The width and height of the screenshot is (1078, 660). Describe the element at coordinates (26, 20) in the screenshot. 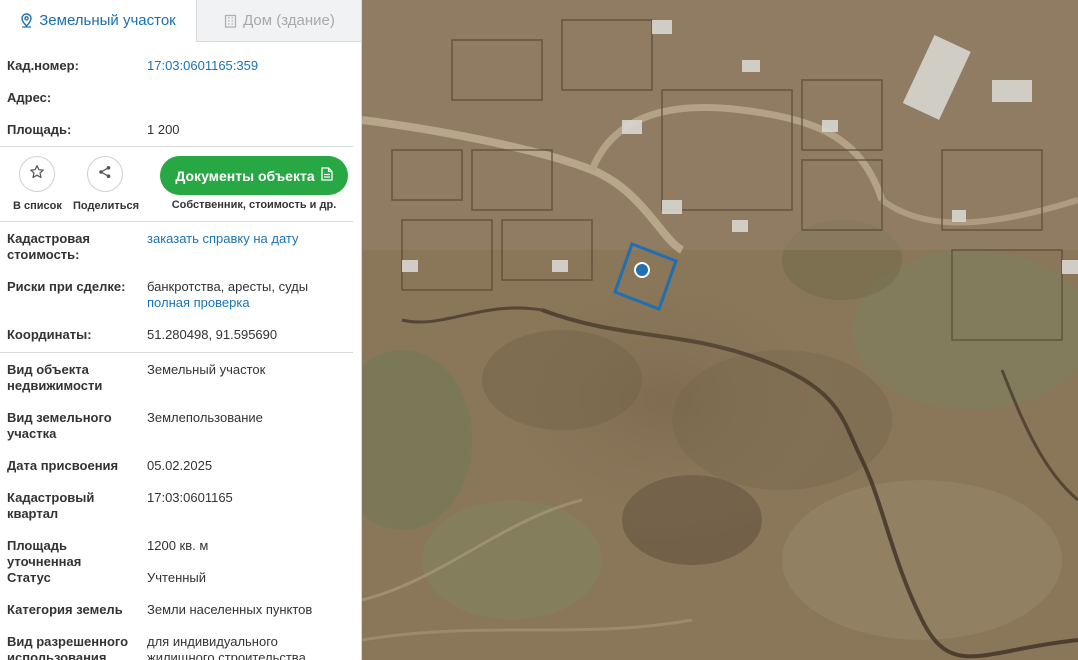

I see `location-pin-icon` at that location.